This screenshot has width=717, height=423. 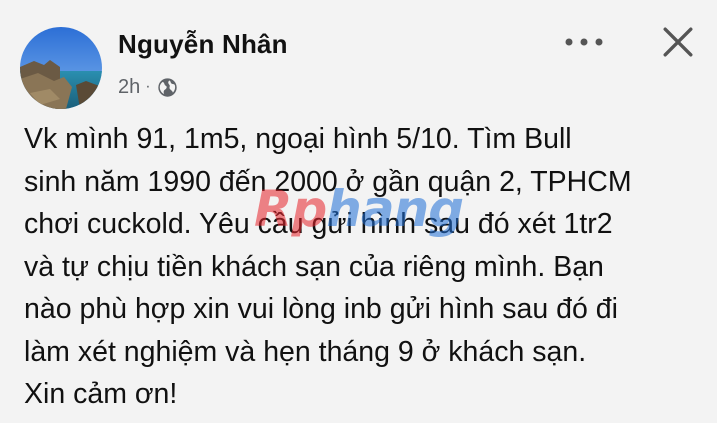 I want to click on close-button, so click(x=678, y=42).